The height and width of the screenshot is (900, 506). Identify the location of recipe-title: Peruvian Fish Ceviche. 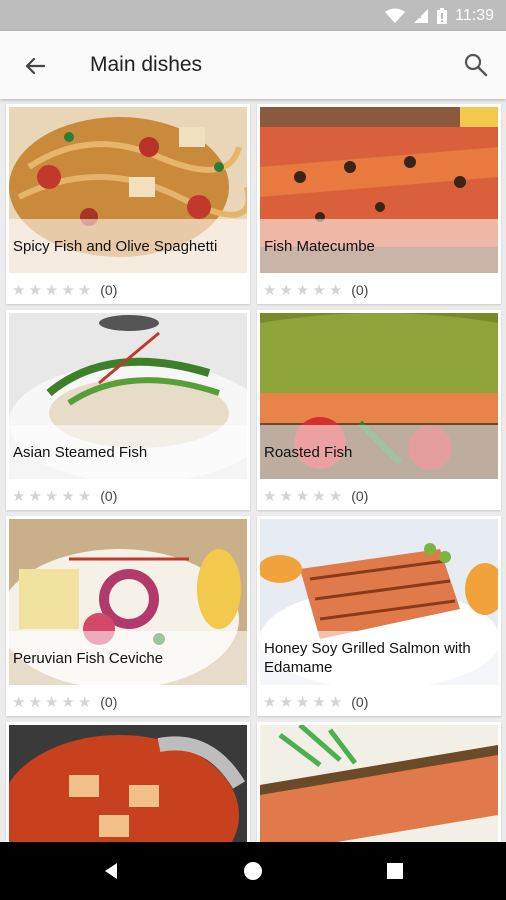
(128, 658).